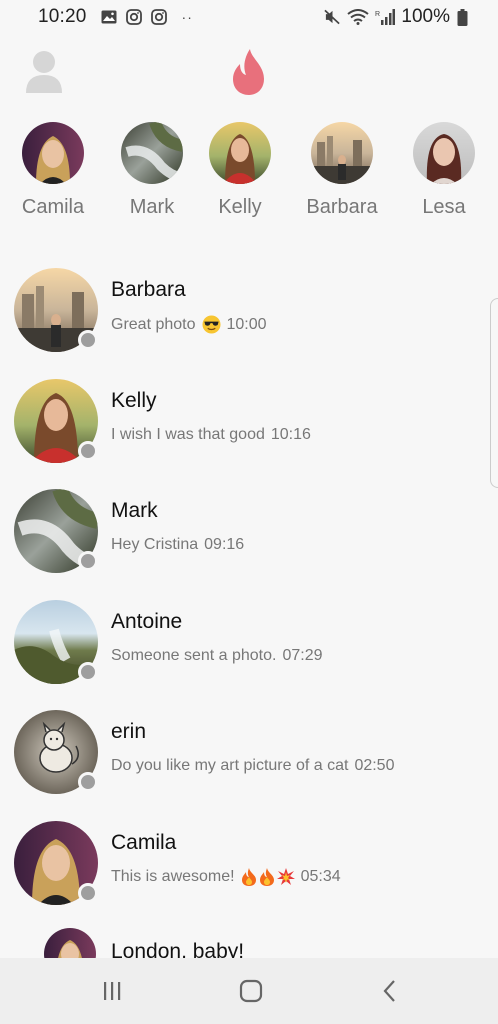 Image resolution: width=498 pixels, height=1024 pixels. I want to click on conversation-item: Barbara Great photo 10:00, so click(249, 319).